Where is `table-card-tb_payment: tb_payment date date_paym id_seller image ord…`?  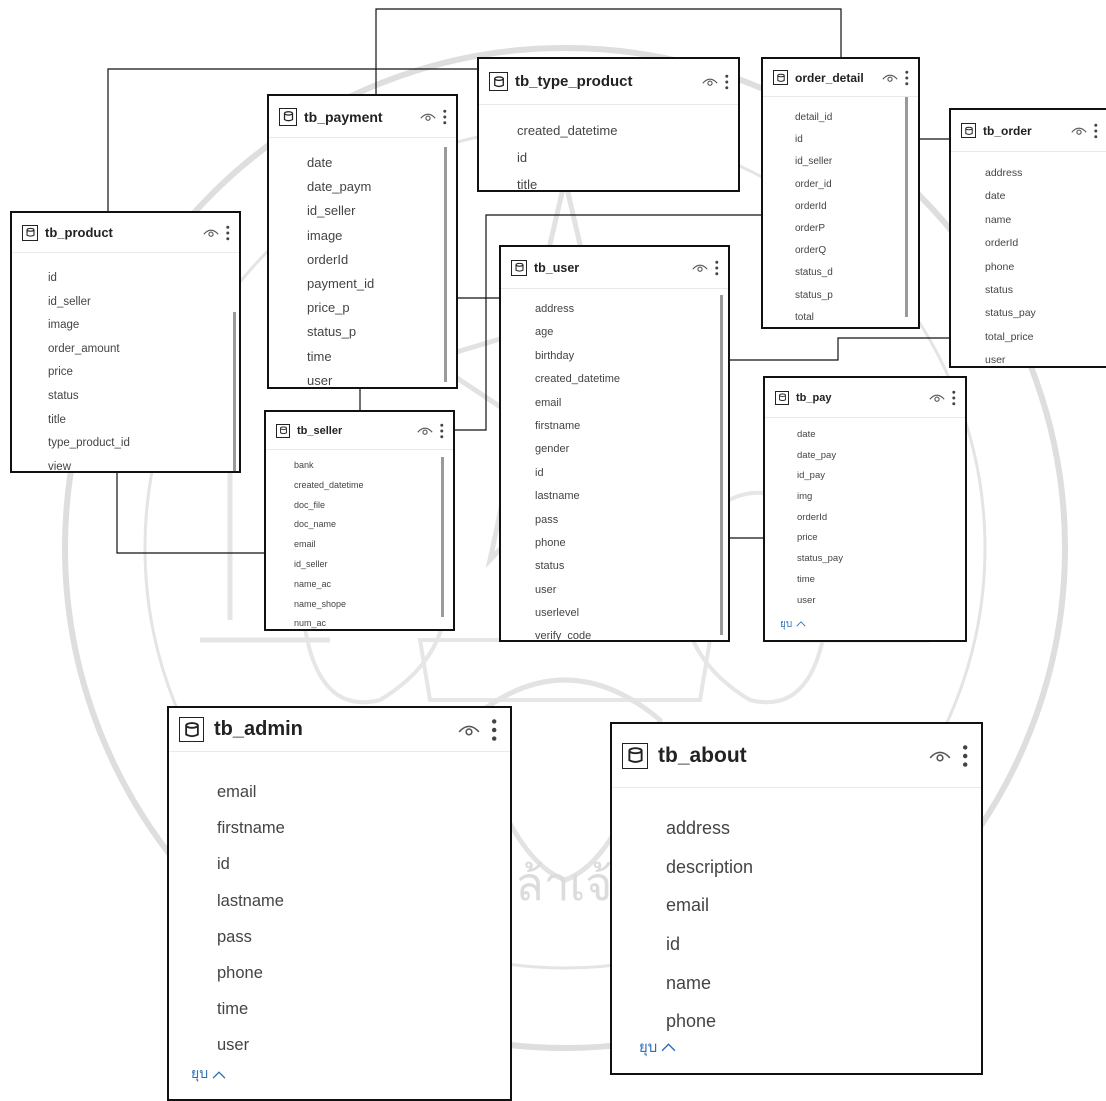
table-card-tb_payment: tb_payment date date_paym id_seller image ord… is located at coordinates (362, 241).